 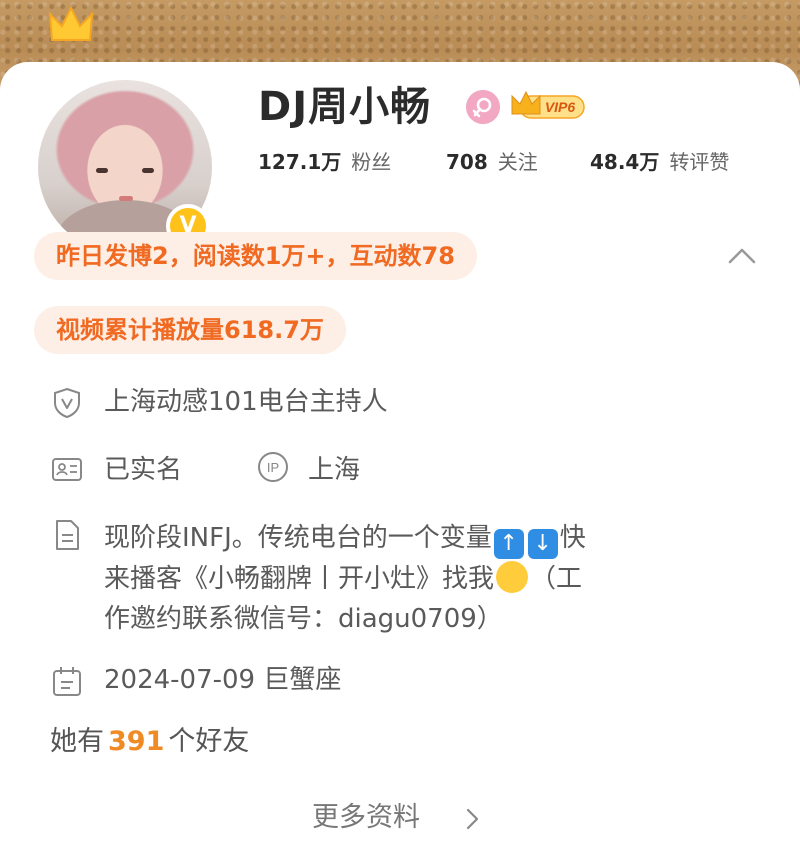 What do you see at coordinates (136, 741) in the screenshot?
I see `friends-number: 391` at bounding box center [136, 741].